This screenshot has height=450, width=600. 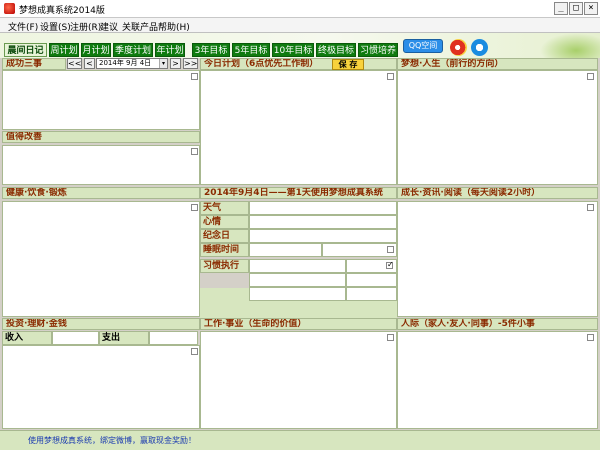 What do you see at coordinates (298, 64) in the screenshot?
I see `today-plan-header: 今日计划（6点优先工作制）` at bounding box center [298, 64].